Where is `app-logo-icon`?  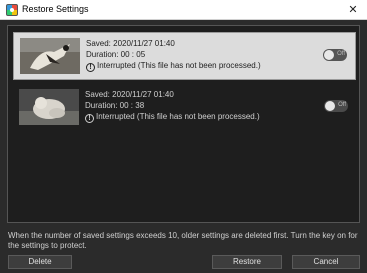
app-logo-icon is located at coordinates (12, 10).